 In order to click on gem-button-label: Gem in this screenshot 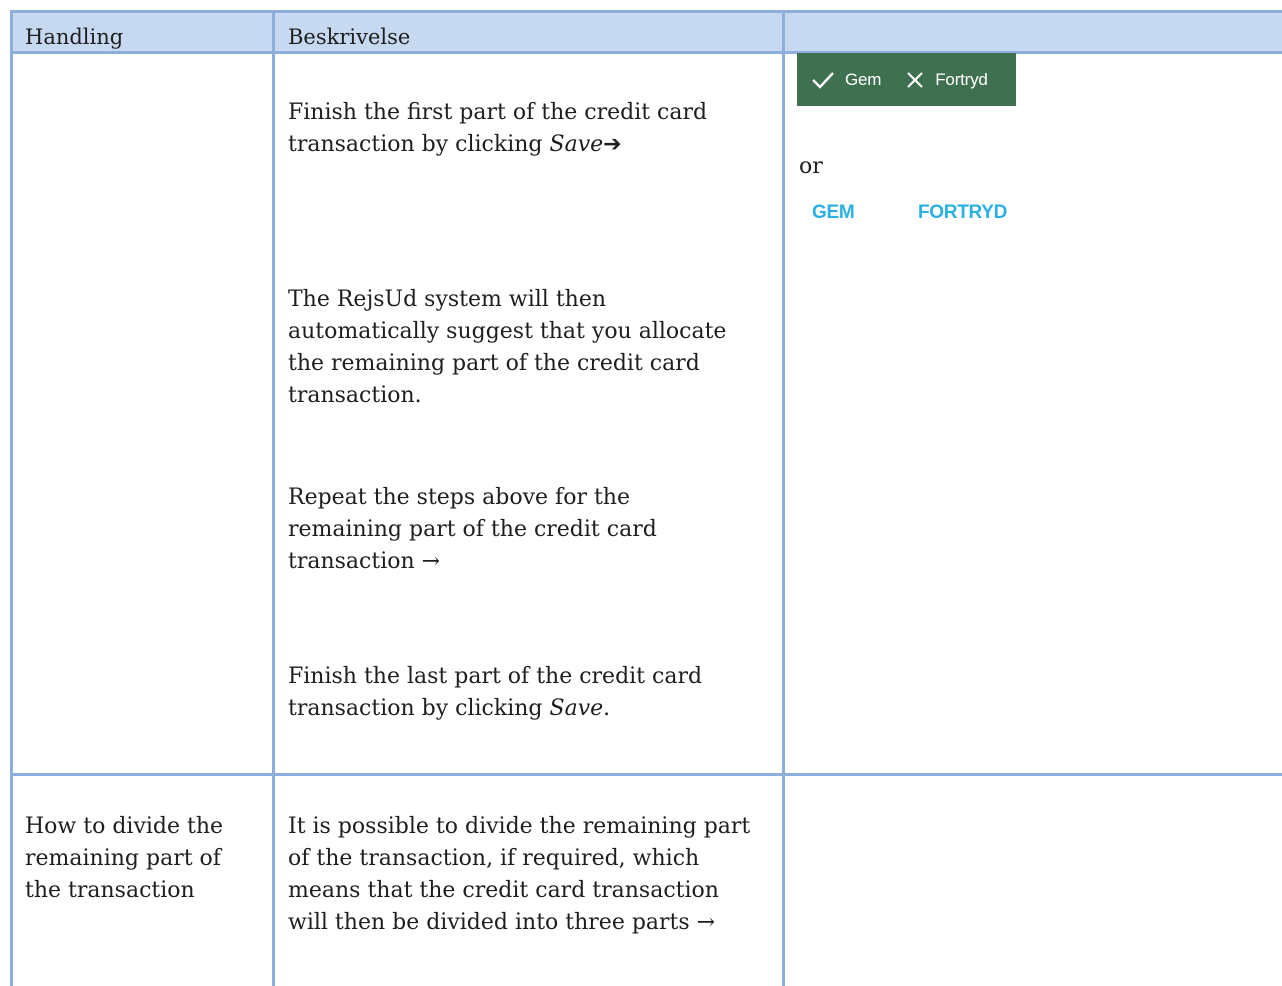, I will do `click(863, 79)`.